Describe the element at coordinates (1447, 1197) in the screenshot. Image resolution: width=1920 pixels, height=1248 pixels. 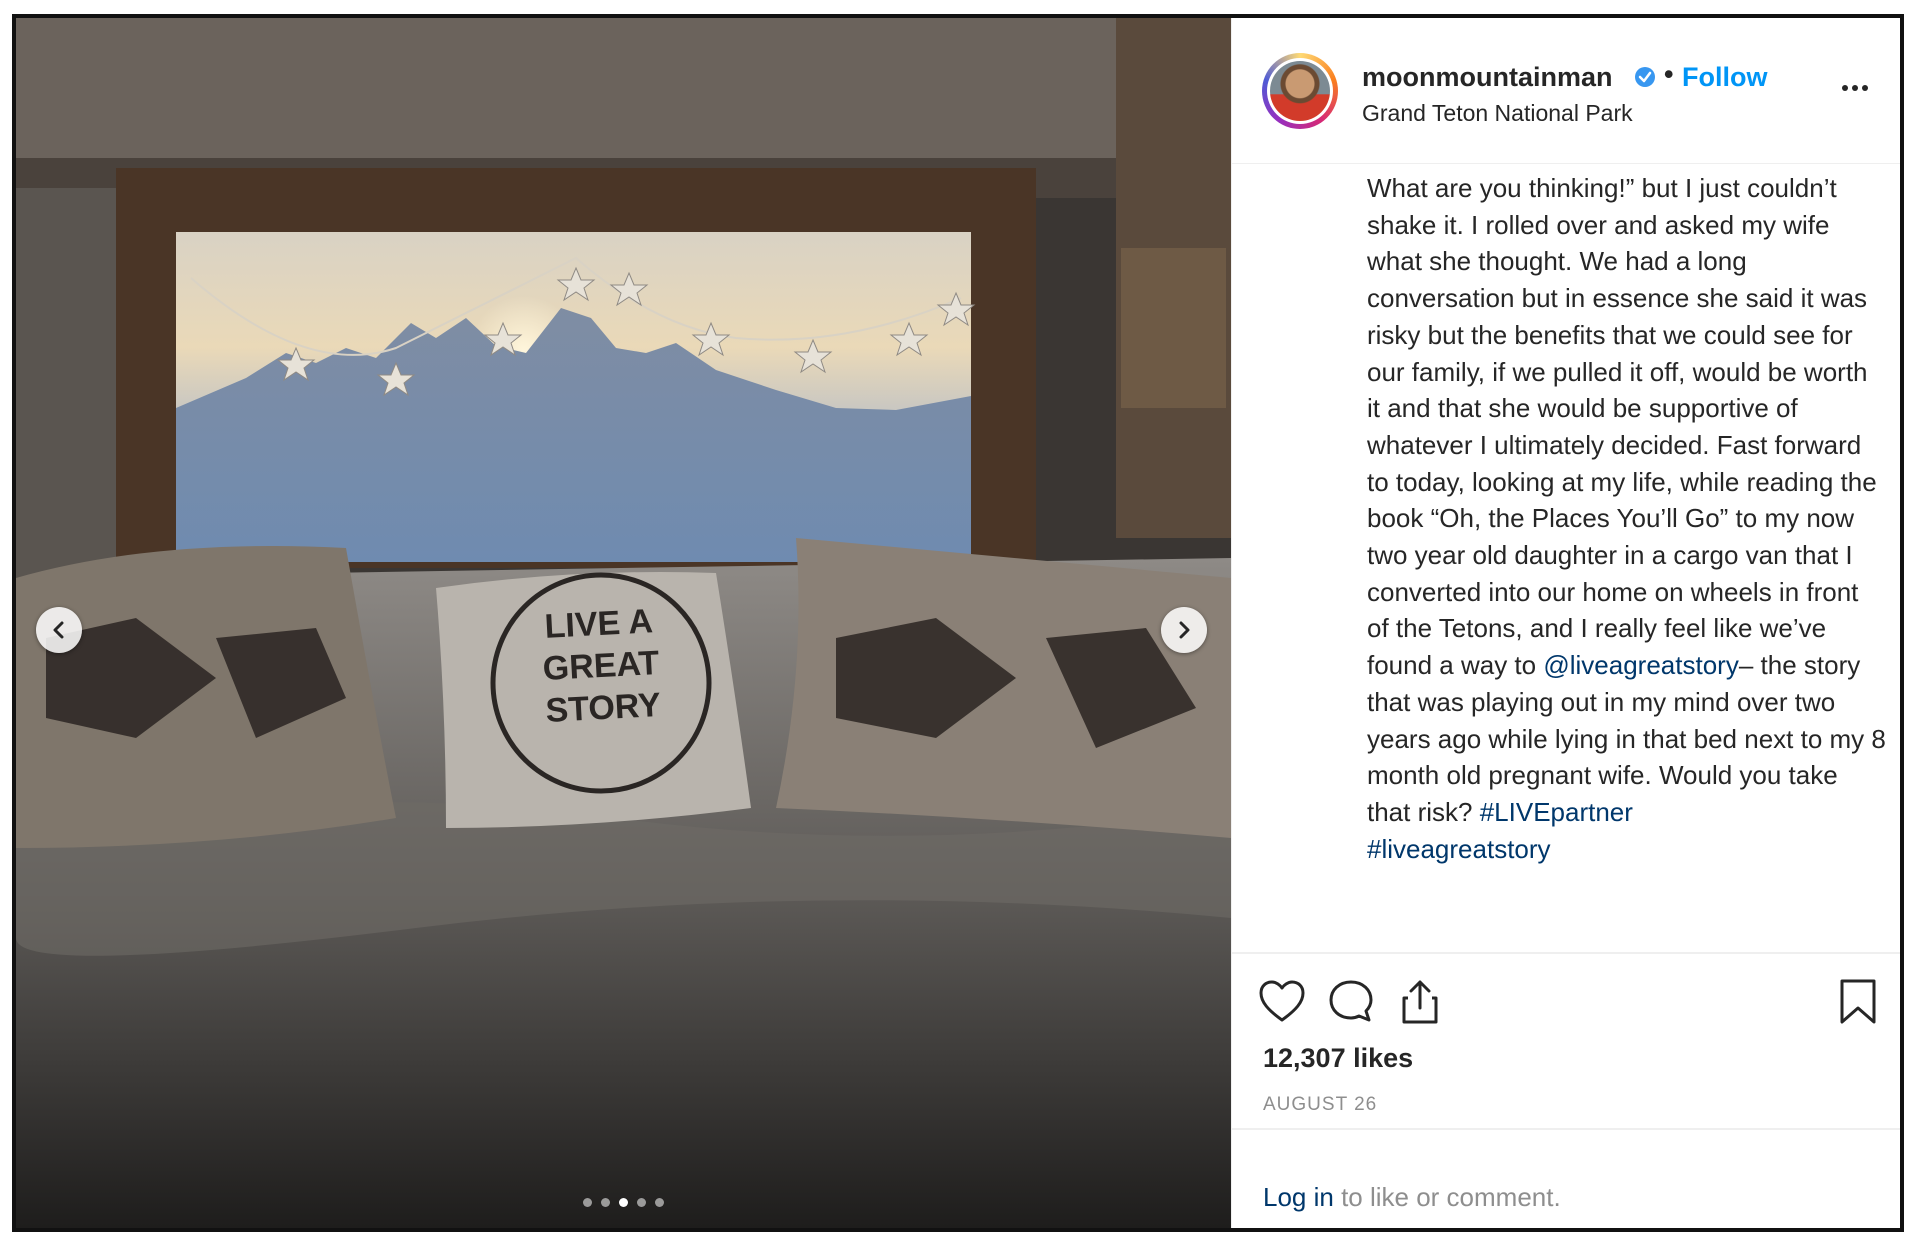
I see `login-suffix: to like or comment.` at that location.